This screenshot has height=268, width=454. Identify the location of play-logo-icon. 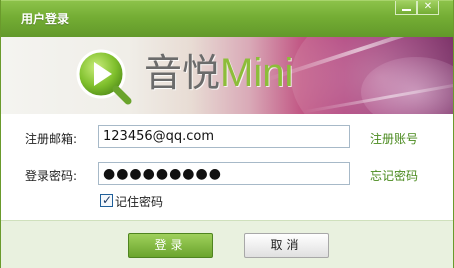
(104, 77).